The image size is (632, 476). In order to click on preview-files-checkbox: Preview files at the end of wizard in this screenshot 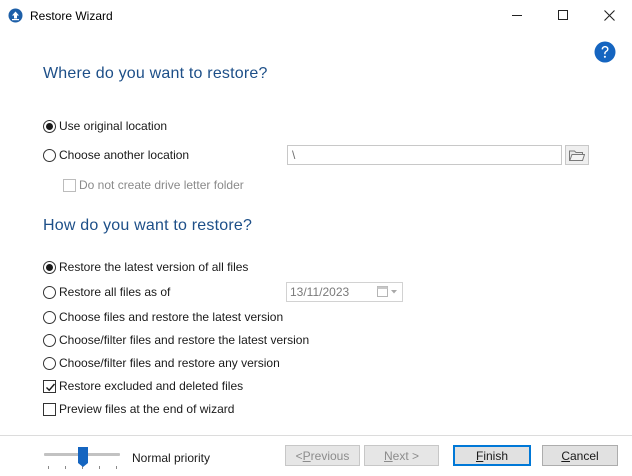, I will do `click(138, 409)`.